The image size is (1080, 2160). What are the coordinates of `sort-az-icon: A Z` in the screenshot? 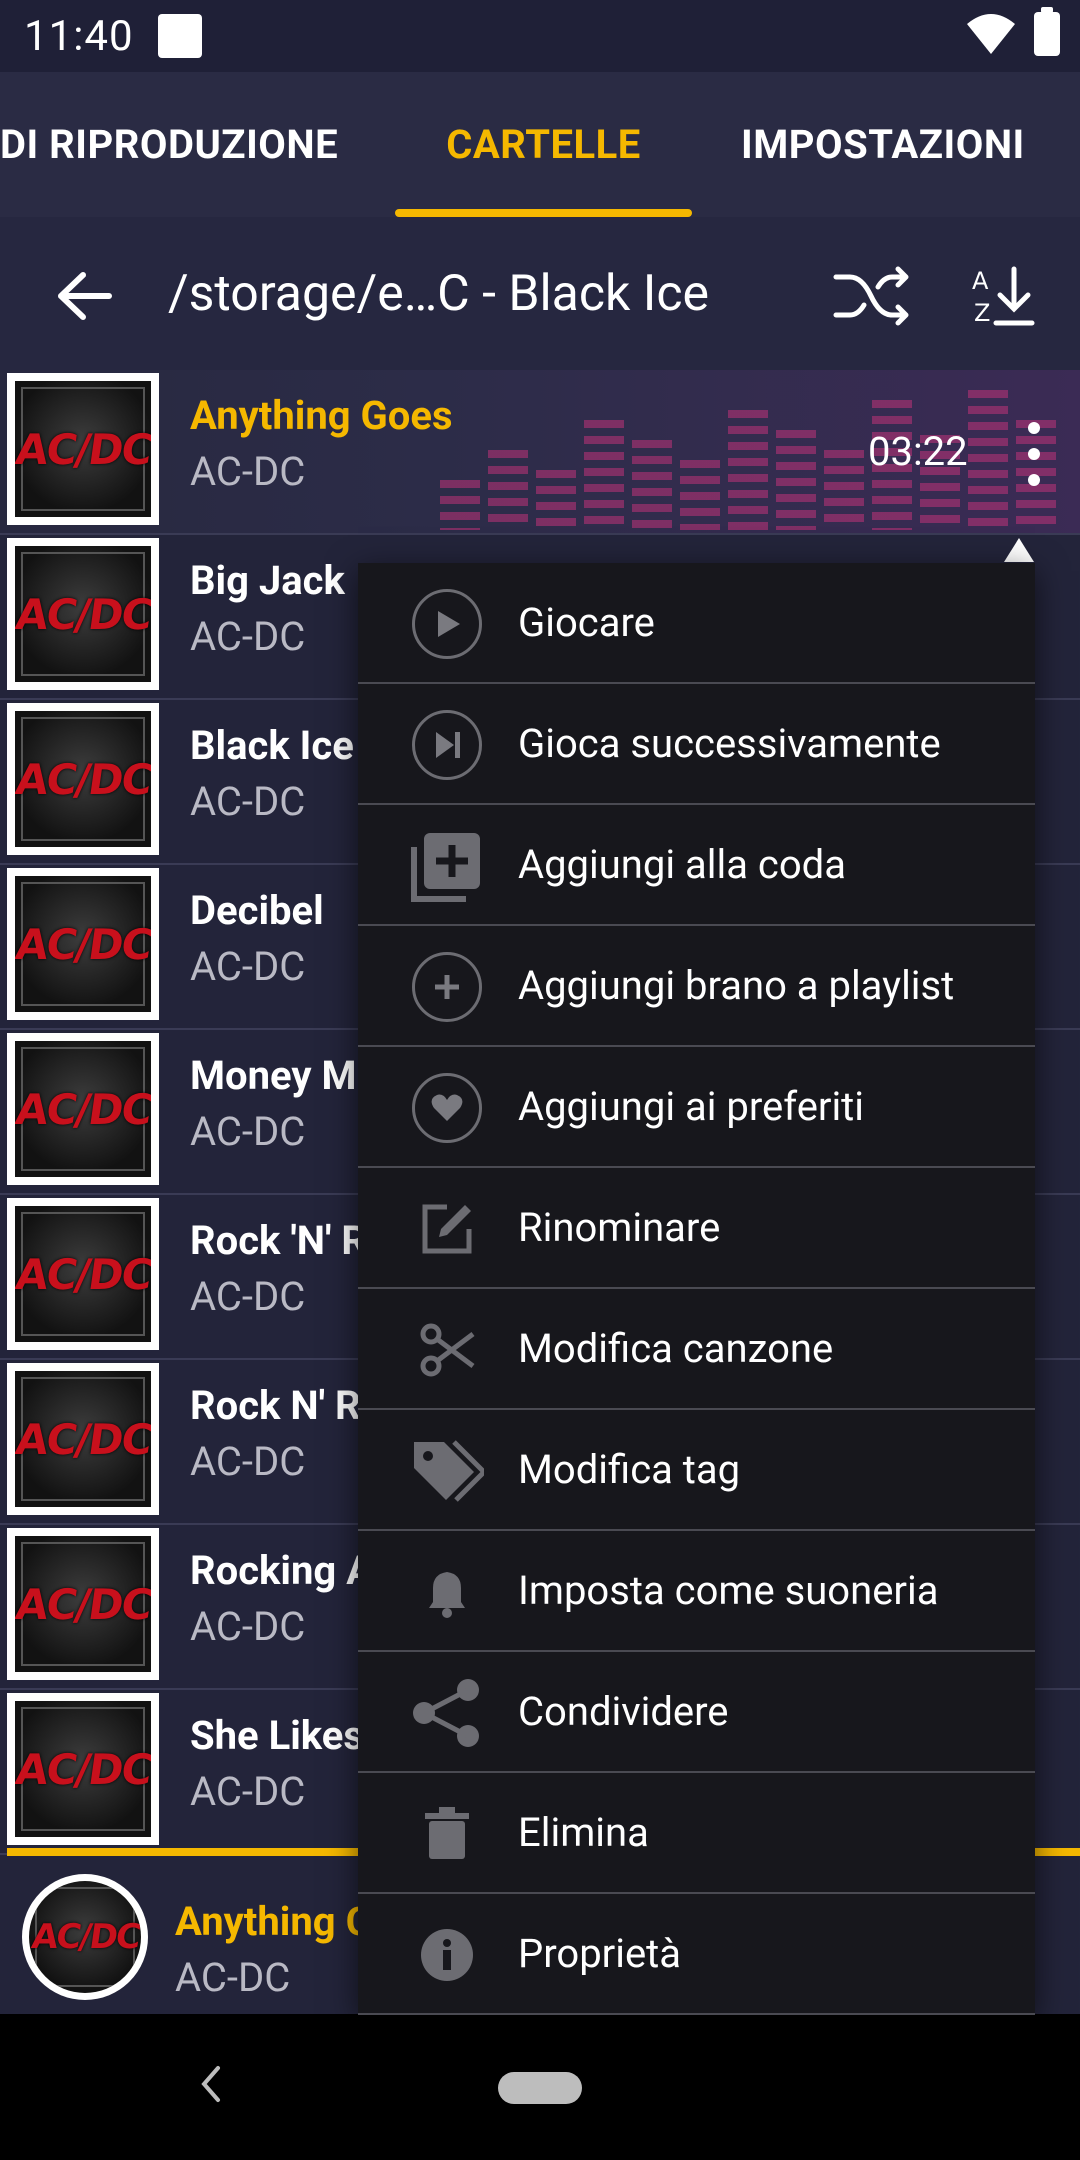 It's located at (1003, 296).